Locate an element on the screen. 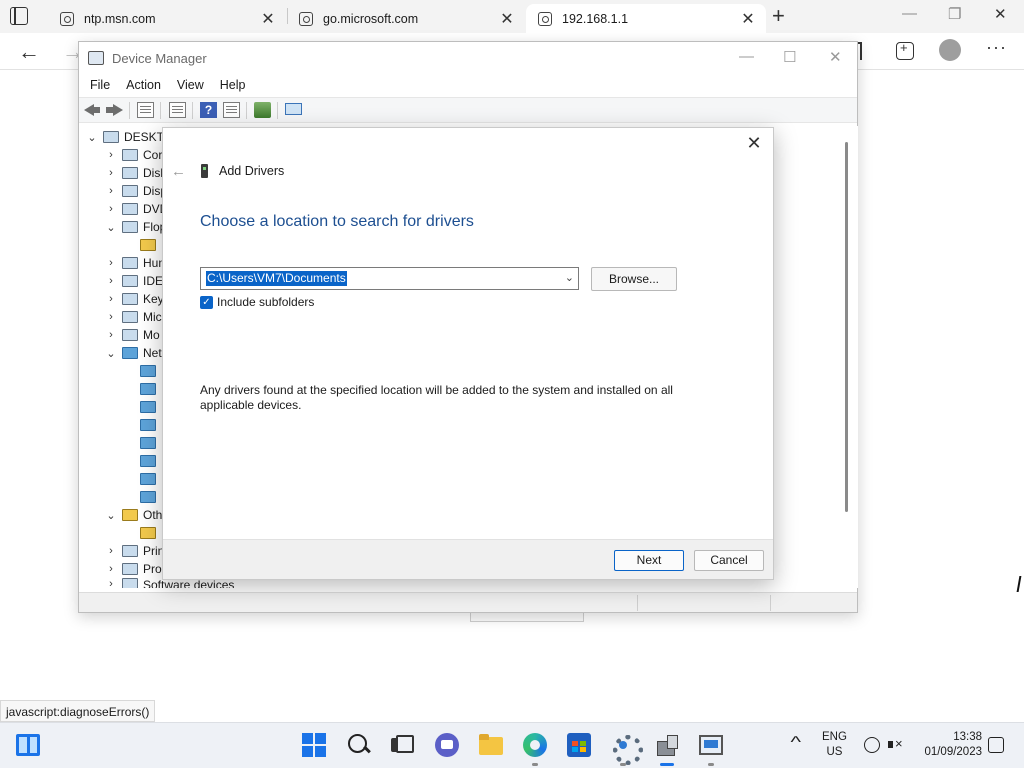  tree-node-disk-drives: › Disk is located at coordinates (135, 173).